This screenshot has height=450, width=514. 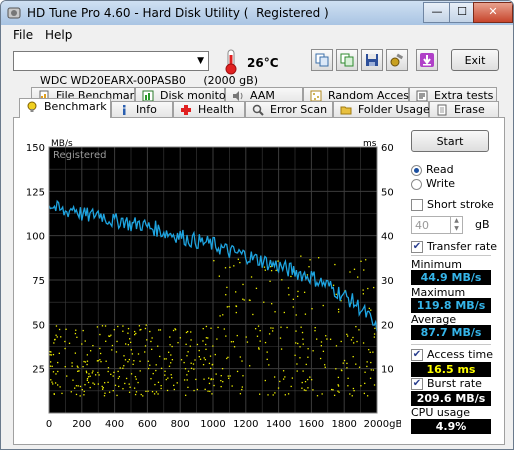 I want to click on read-radio, so click(x=416, y=170).